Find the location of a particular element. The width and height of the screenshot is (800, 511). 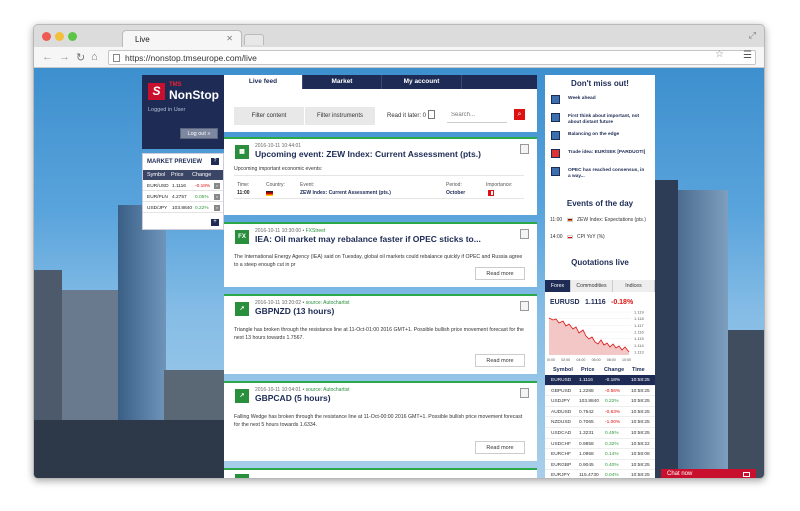

row-symbol: EURJPY is located at coordinates (560, 476).